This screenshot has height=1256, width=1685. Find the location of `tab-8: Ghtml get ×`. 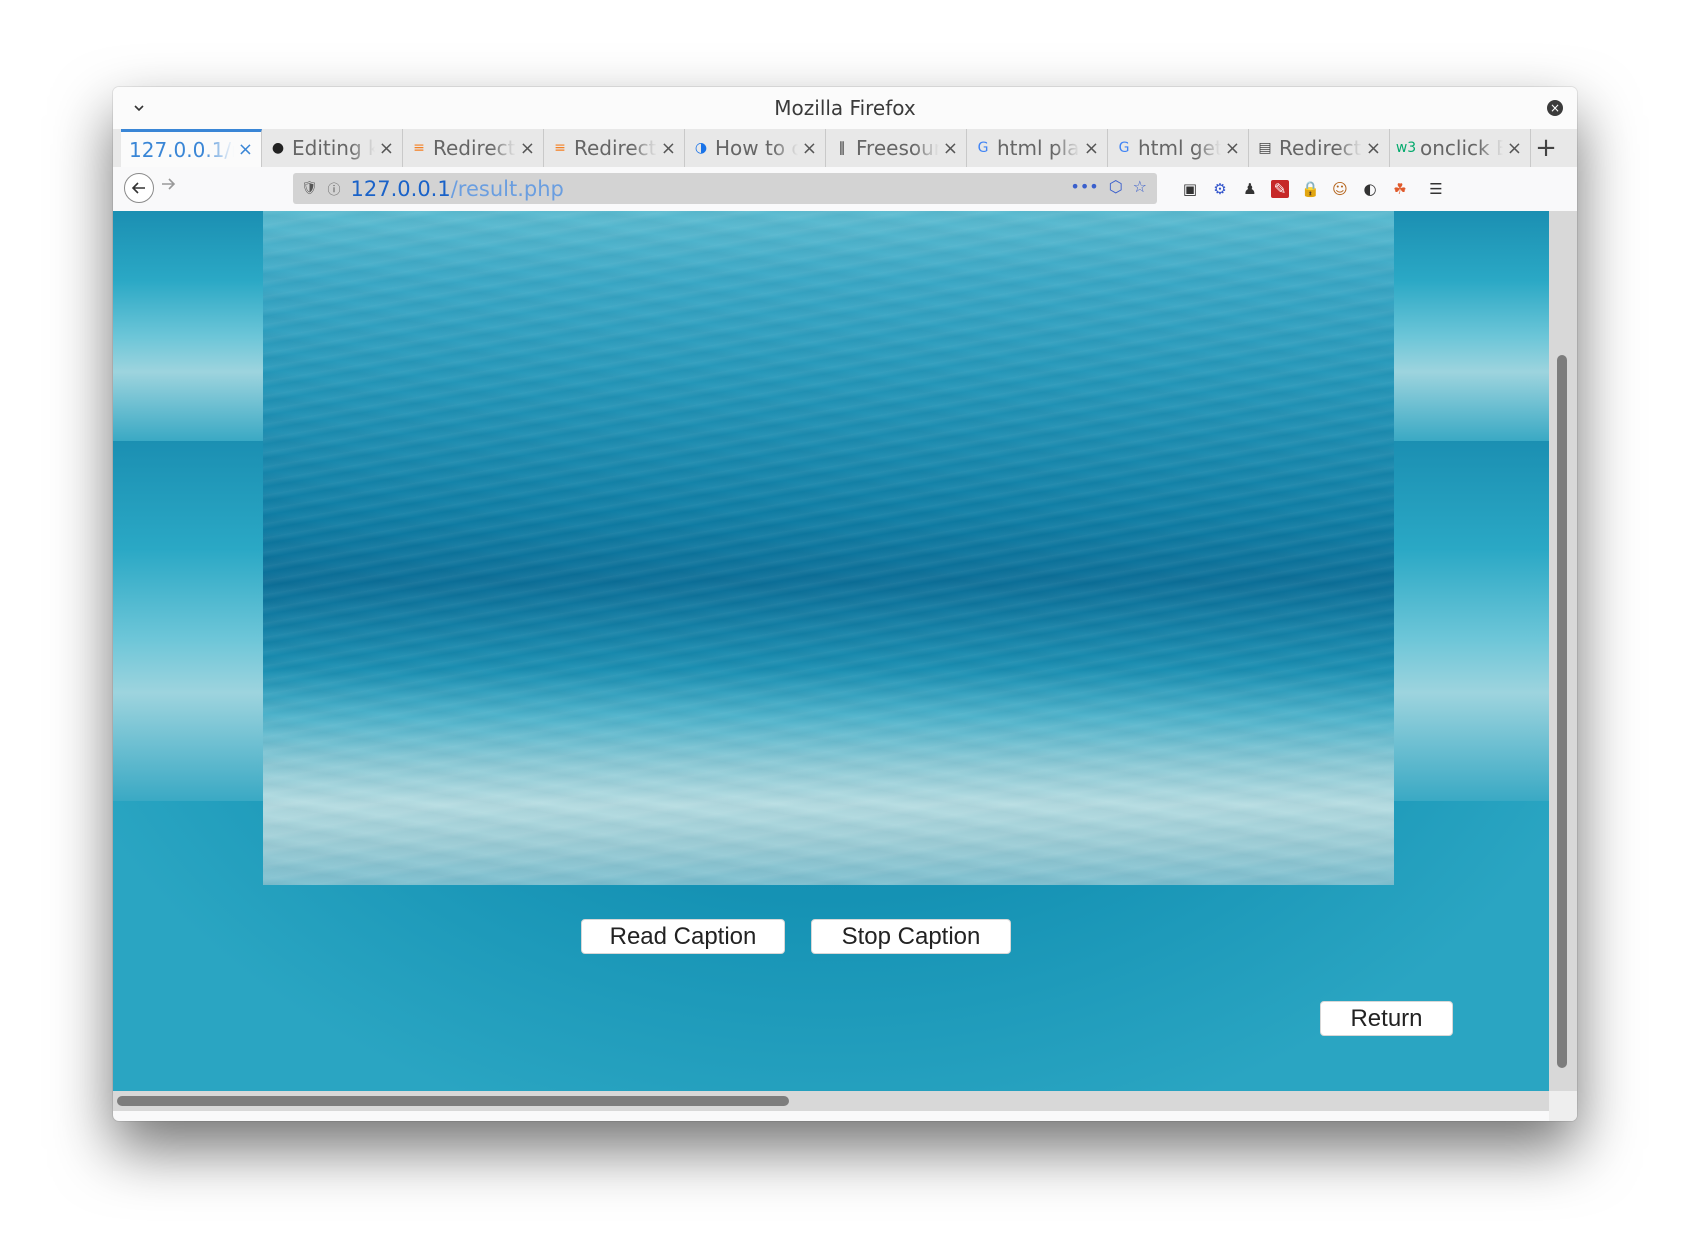

tab-8: Ghtml get × is located at coordinates (1178, 148).